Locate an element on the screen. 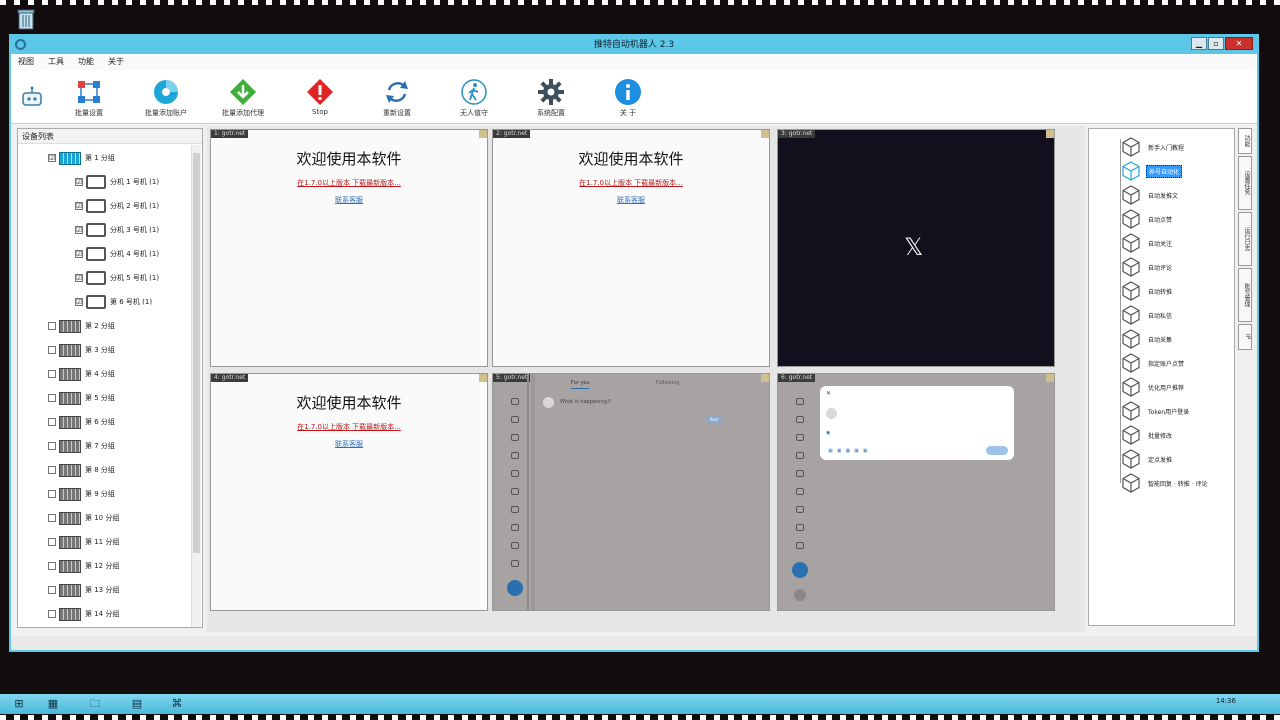  vertical-scrollbar is located at coordinates (533, 492).